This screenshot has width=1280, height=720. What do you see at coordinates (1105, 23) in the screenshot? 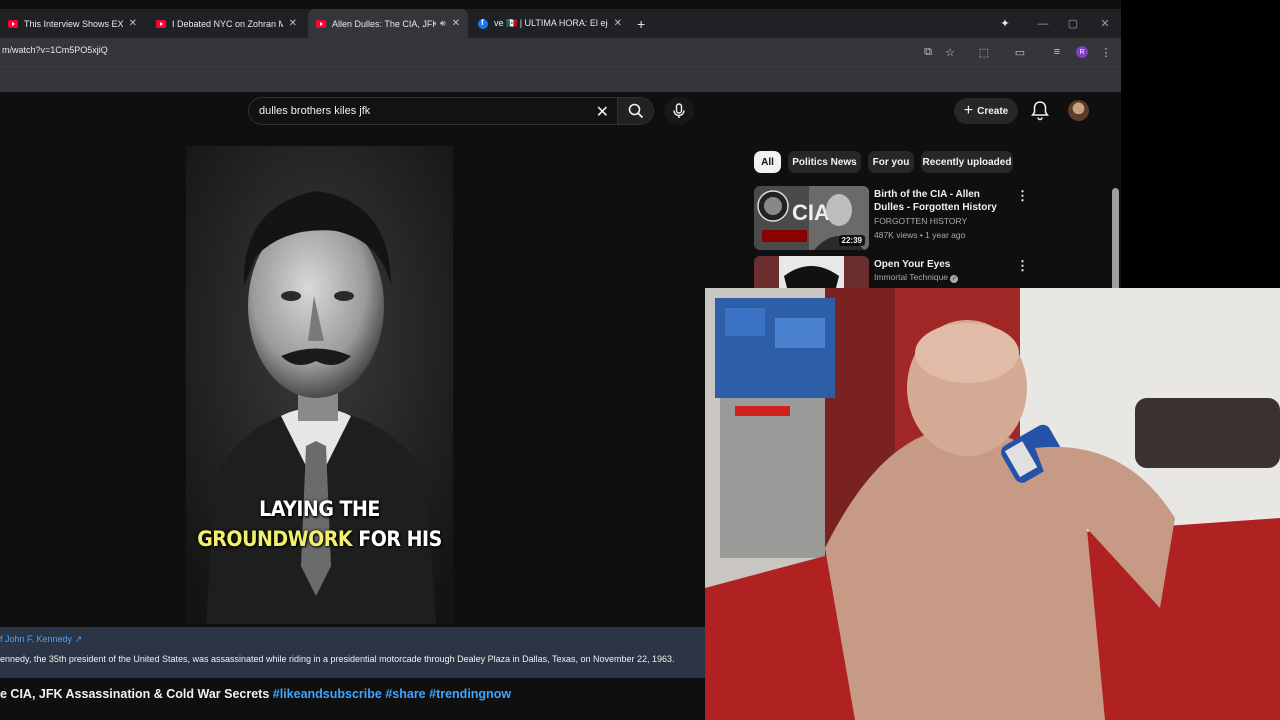
I see `window-close-icon: ✕` at bounding box center [1105, 23].